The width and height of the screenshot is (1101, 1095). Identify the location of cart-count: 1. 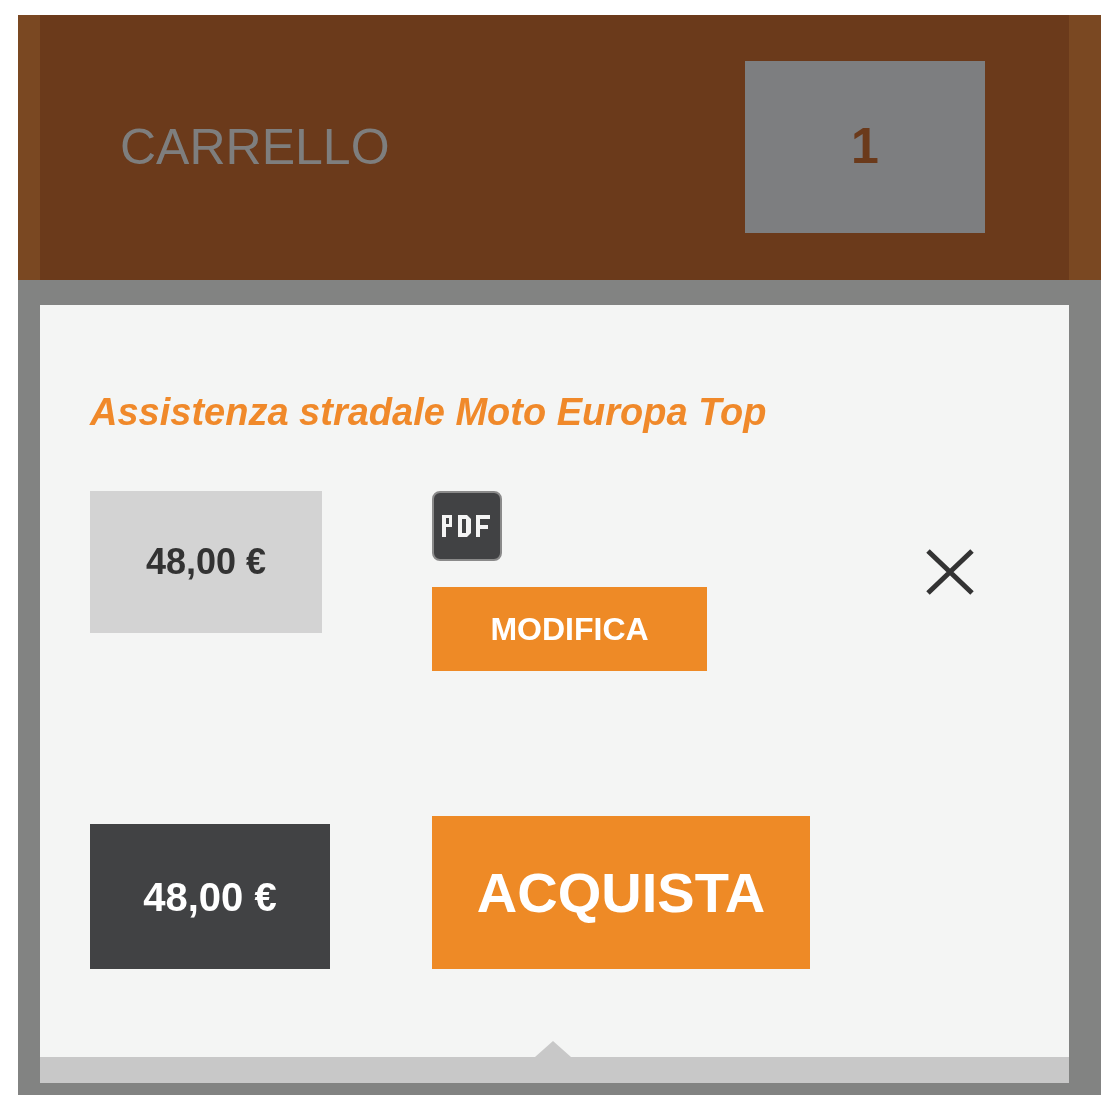
(865, 146).